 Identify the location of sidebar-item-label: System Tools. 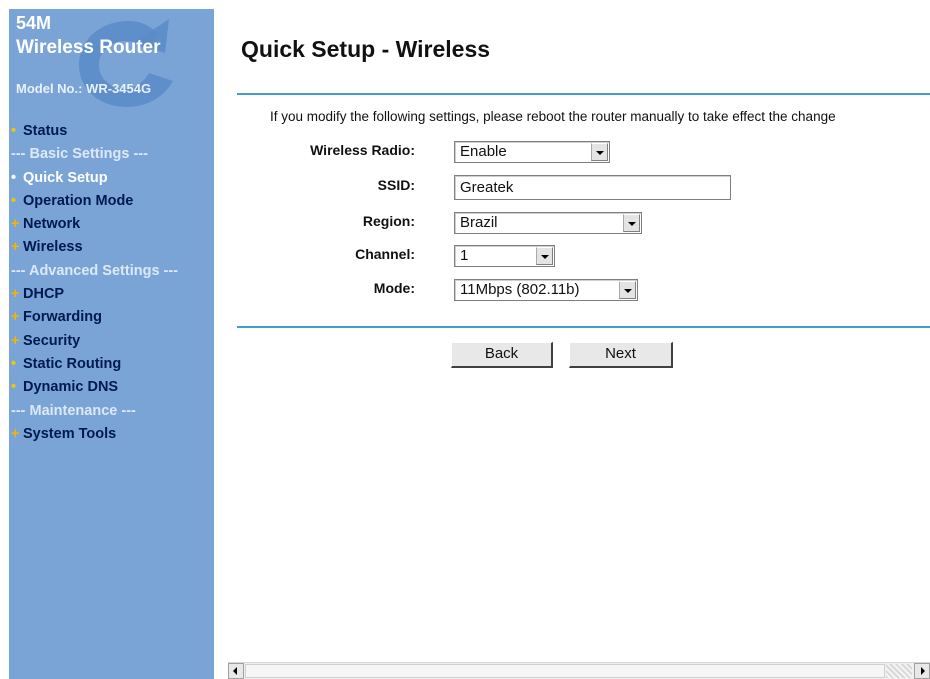
(70, 433).